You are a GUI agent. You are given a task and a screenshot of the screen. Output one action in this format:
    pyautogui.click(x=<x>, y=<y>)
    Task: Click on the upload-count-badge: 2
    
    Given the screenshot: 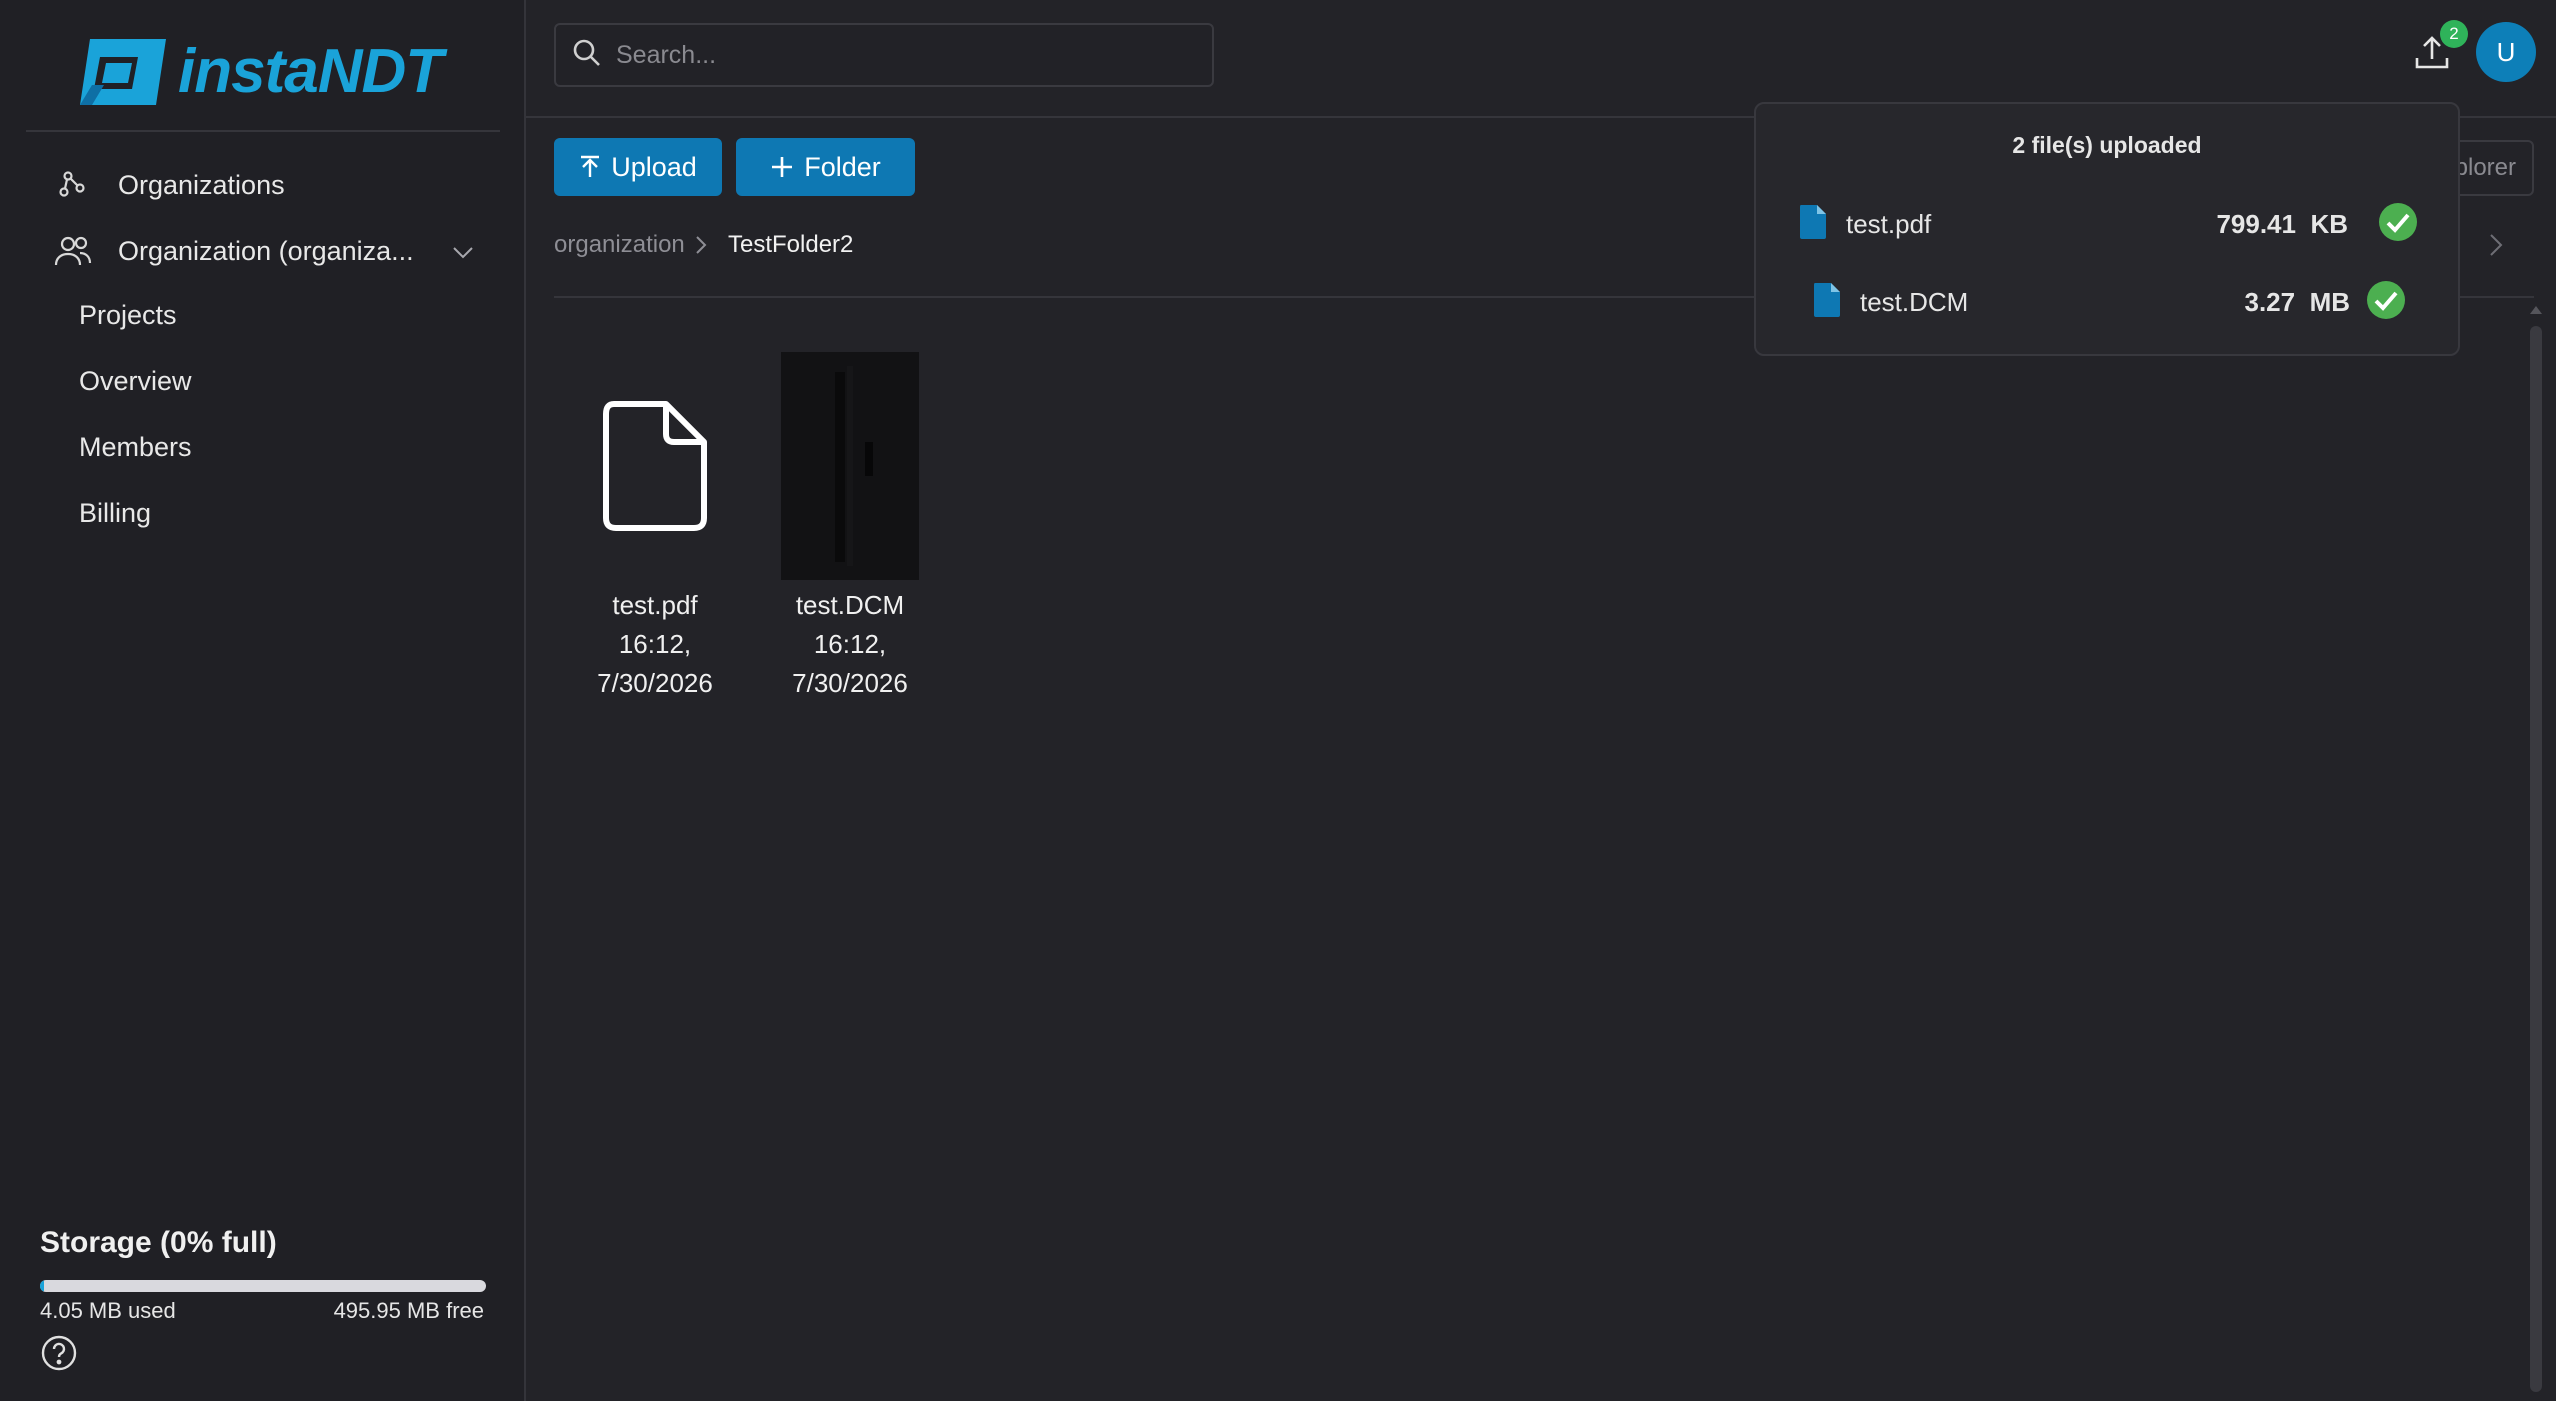 What is the action you would take?
    pyautogui.click(x=2454, y=34)
    